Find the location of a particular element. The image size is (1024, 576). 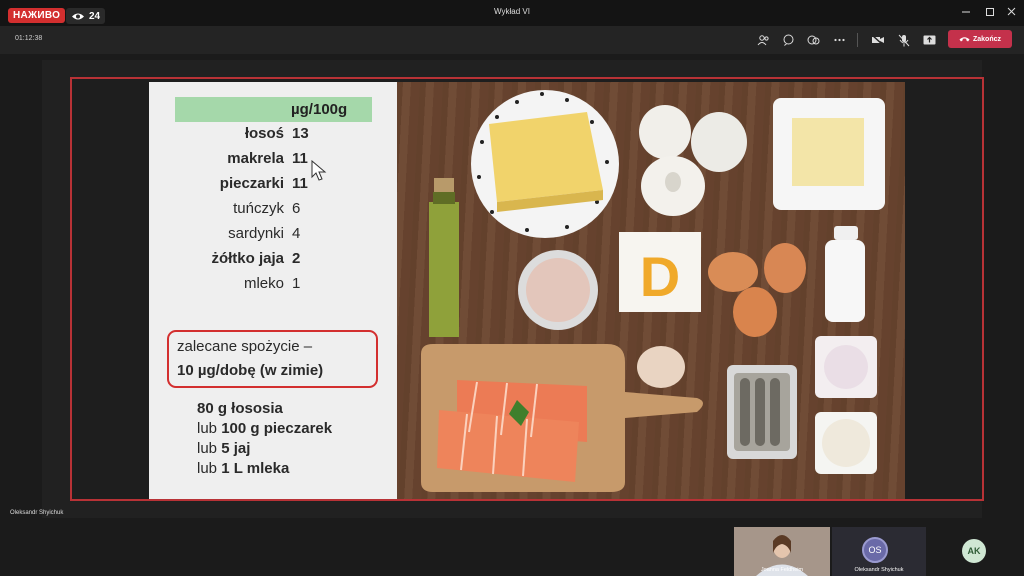

example-item: lub 5 jaj is located at coordinates (224, 448).